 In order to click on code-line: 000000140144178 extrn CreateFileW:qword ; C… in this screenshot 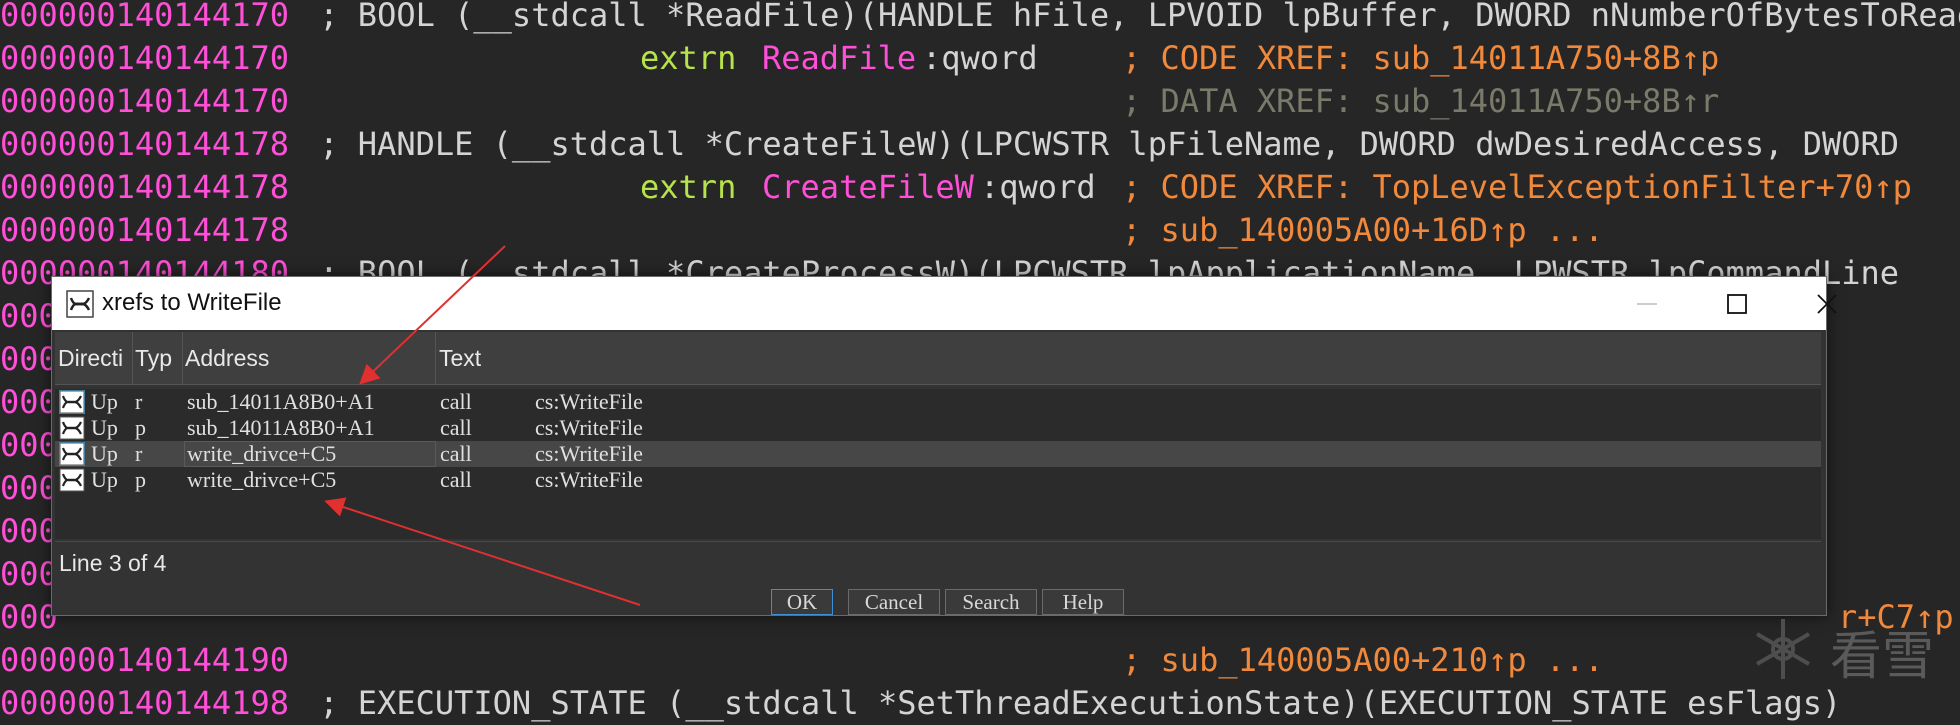, I will do `click(980, 187)`.